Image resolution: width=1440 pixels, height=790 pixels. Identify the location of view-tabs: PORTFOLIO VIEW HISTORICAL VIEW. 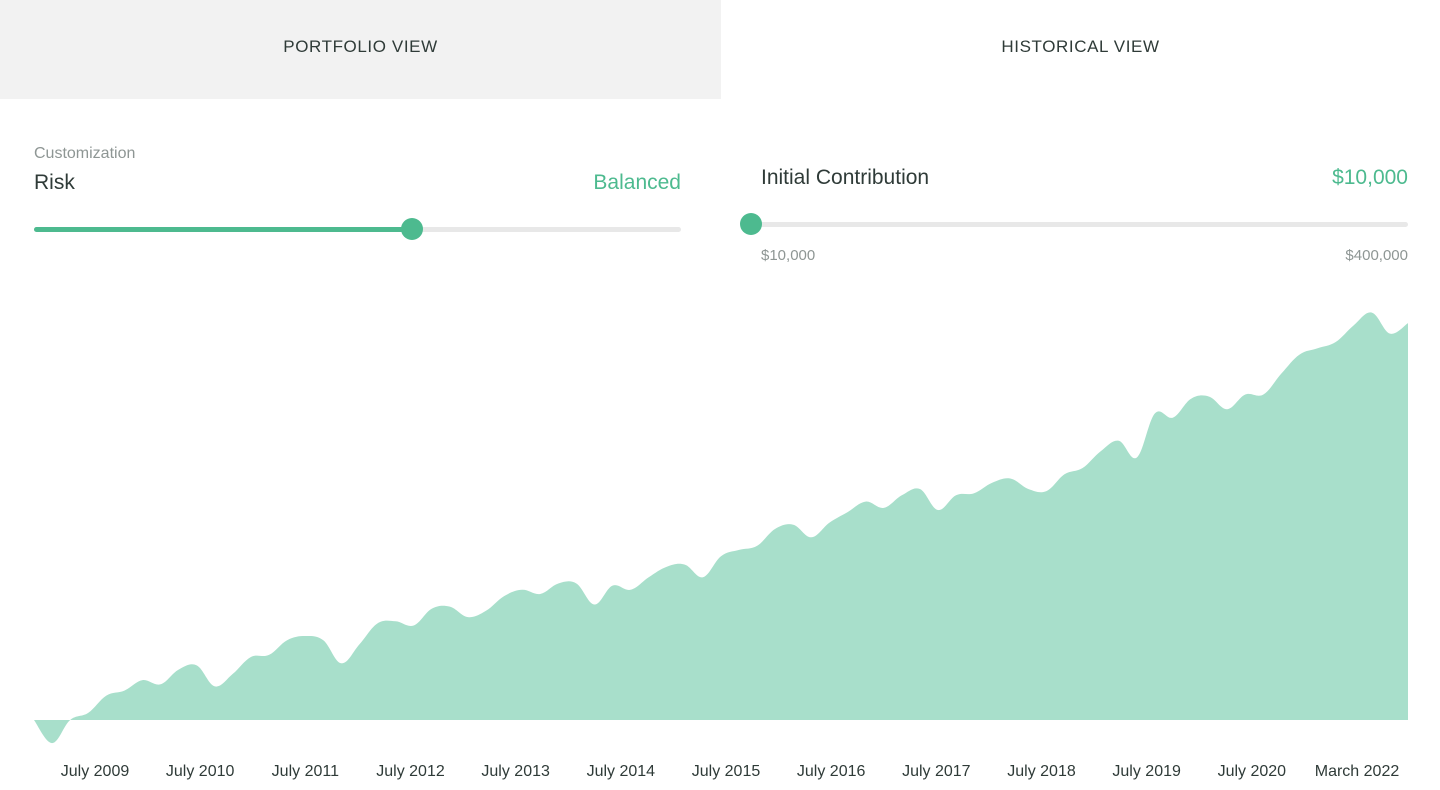
(720, 49).